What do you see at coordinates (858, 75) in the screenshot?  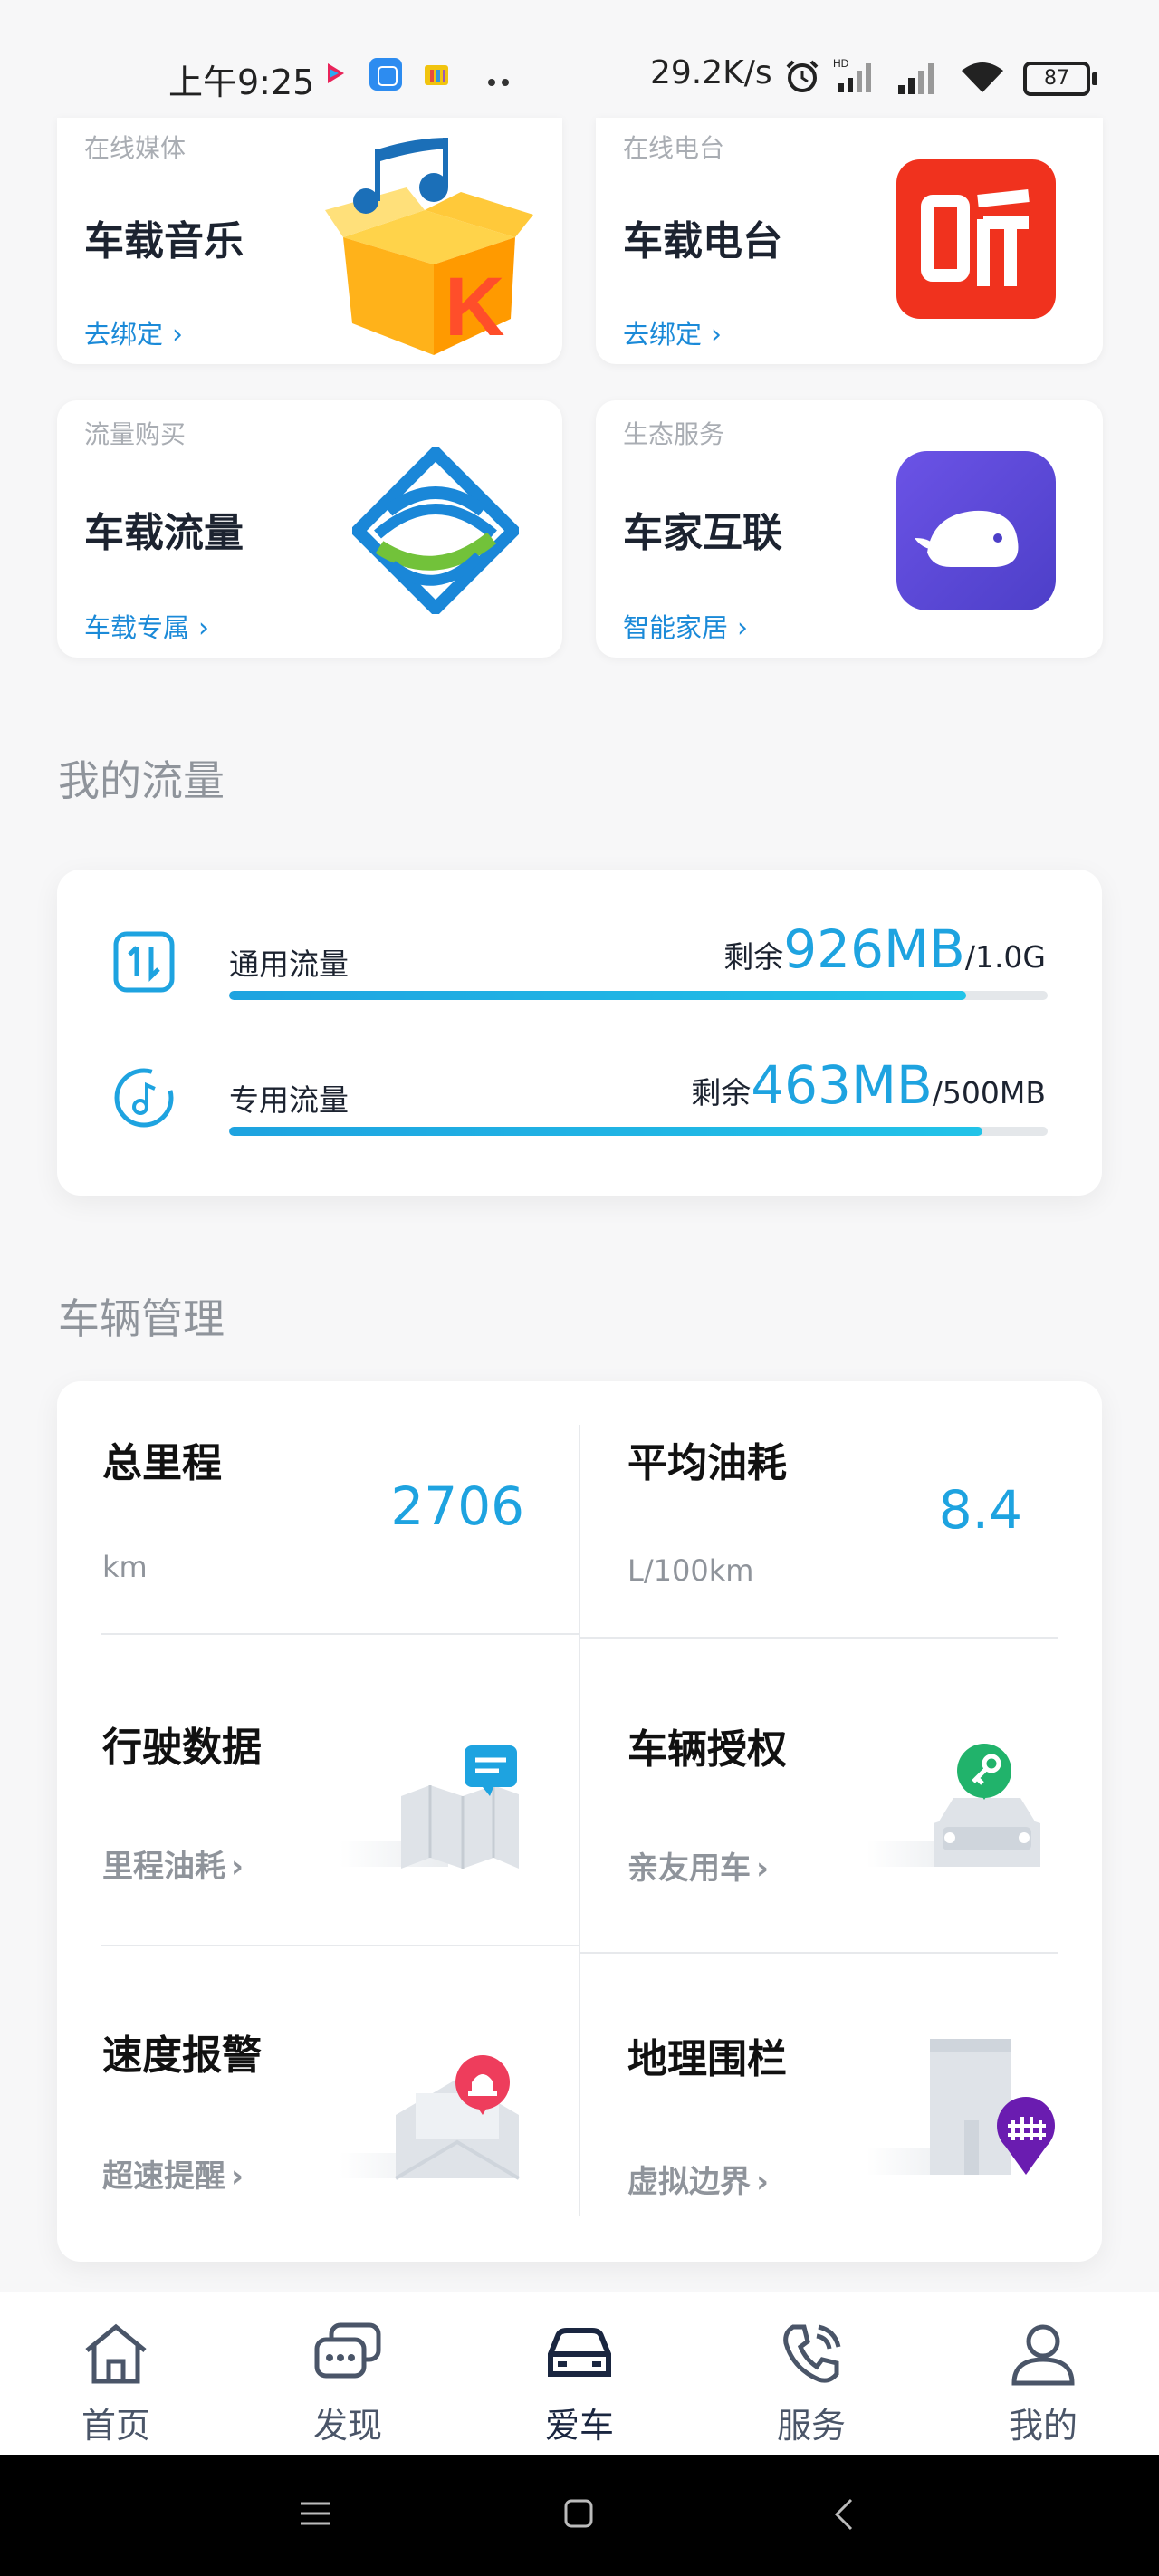 I see `signal-hd-icon: HD` at bounding box center [858, 75].